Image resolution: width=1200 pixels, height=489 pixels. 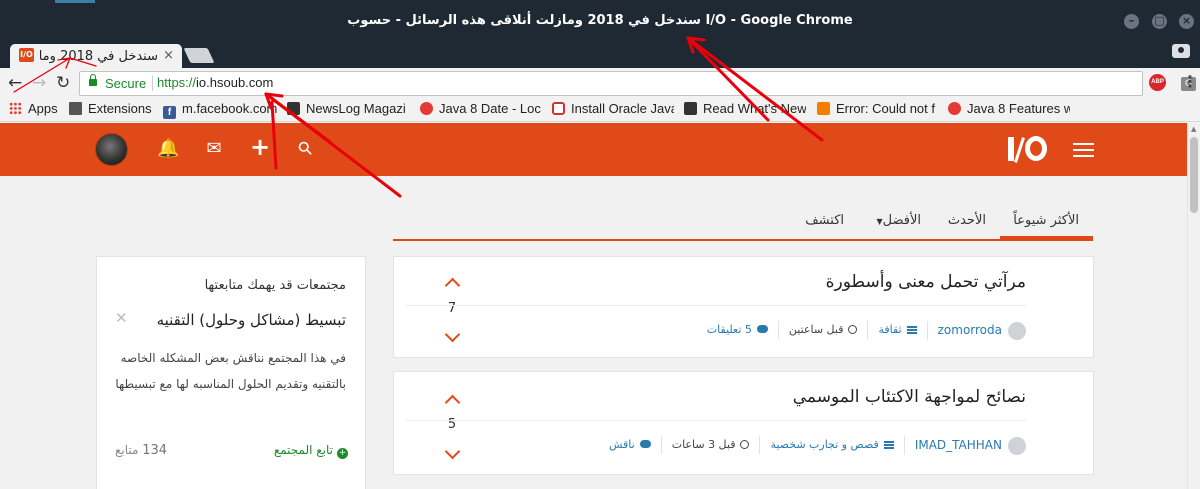 What do you see at coordinates (349, 110) in the screenshot?
I see `bookmark-newslog: NewsLog Magazi` at bounding box center [349, 110].